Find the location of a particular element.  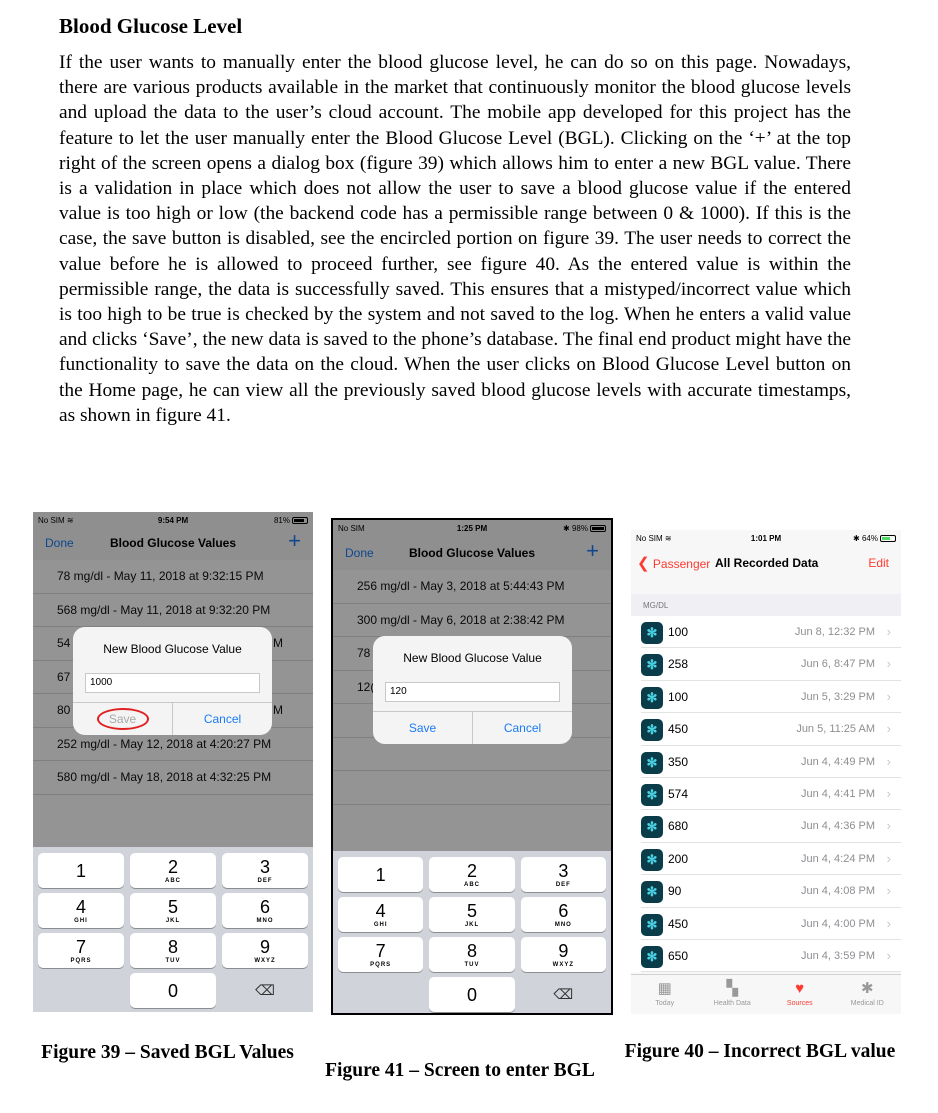

record-row: ✻ 200 Jun 4, 4:24 PM › is located at coordinates (771, 859).